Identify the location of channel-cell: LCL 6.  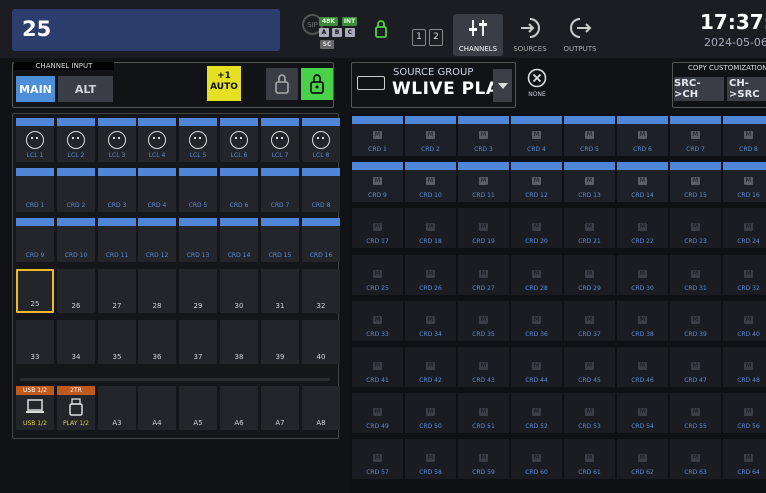
(239, 140).